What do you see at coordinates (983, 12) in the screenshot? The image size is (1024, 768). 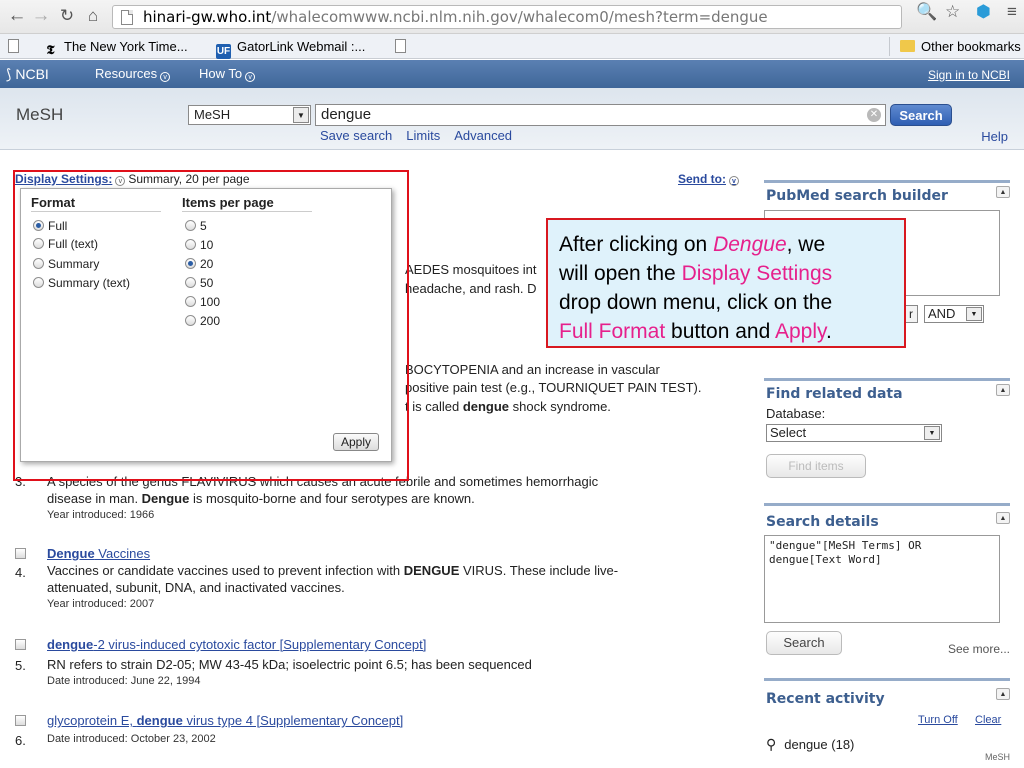 I see `extension-icon: ⬢` at bounding box center [983, 12].